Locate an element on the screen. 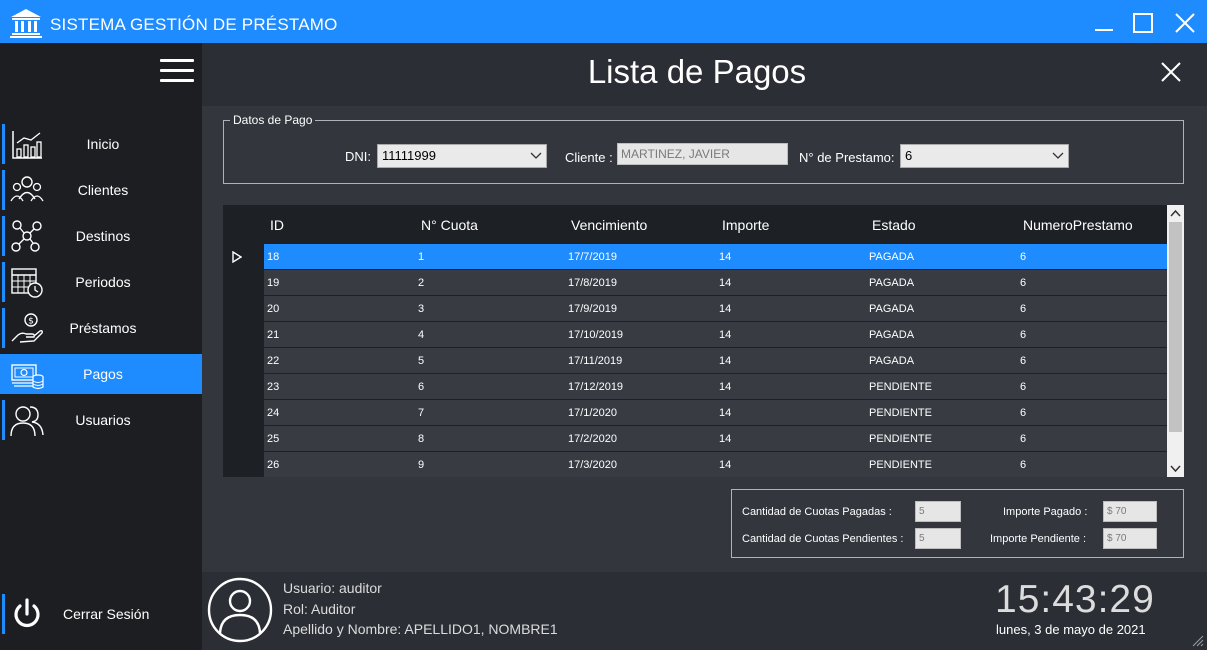  cliente-field: MARTINEZ, JAVIER is located at coordinates (702, 154).